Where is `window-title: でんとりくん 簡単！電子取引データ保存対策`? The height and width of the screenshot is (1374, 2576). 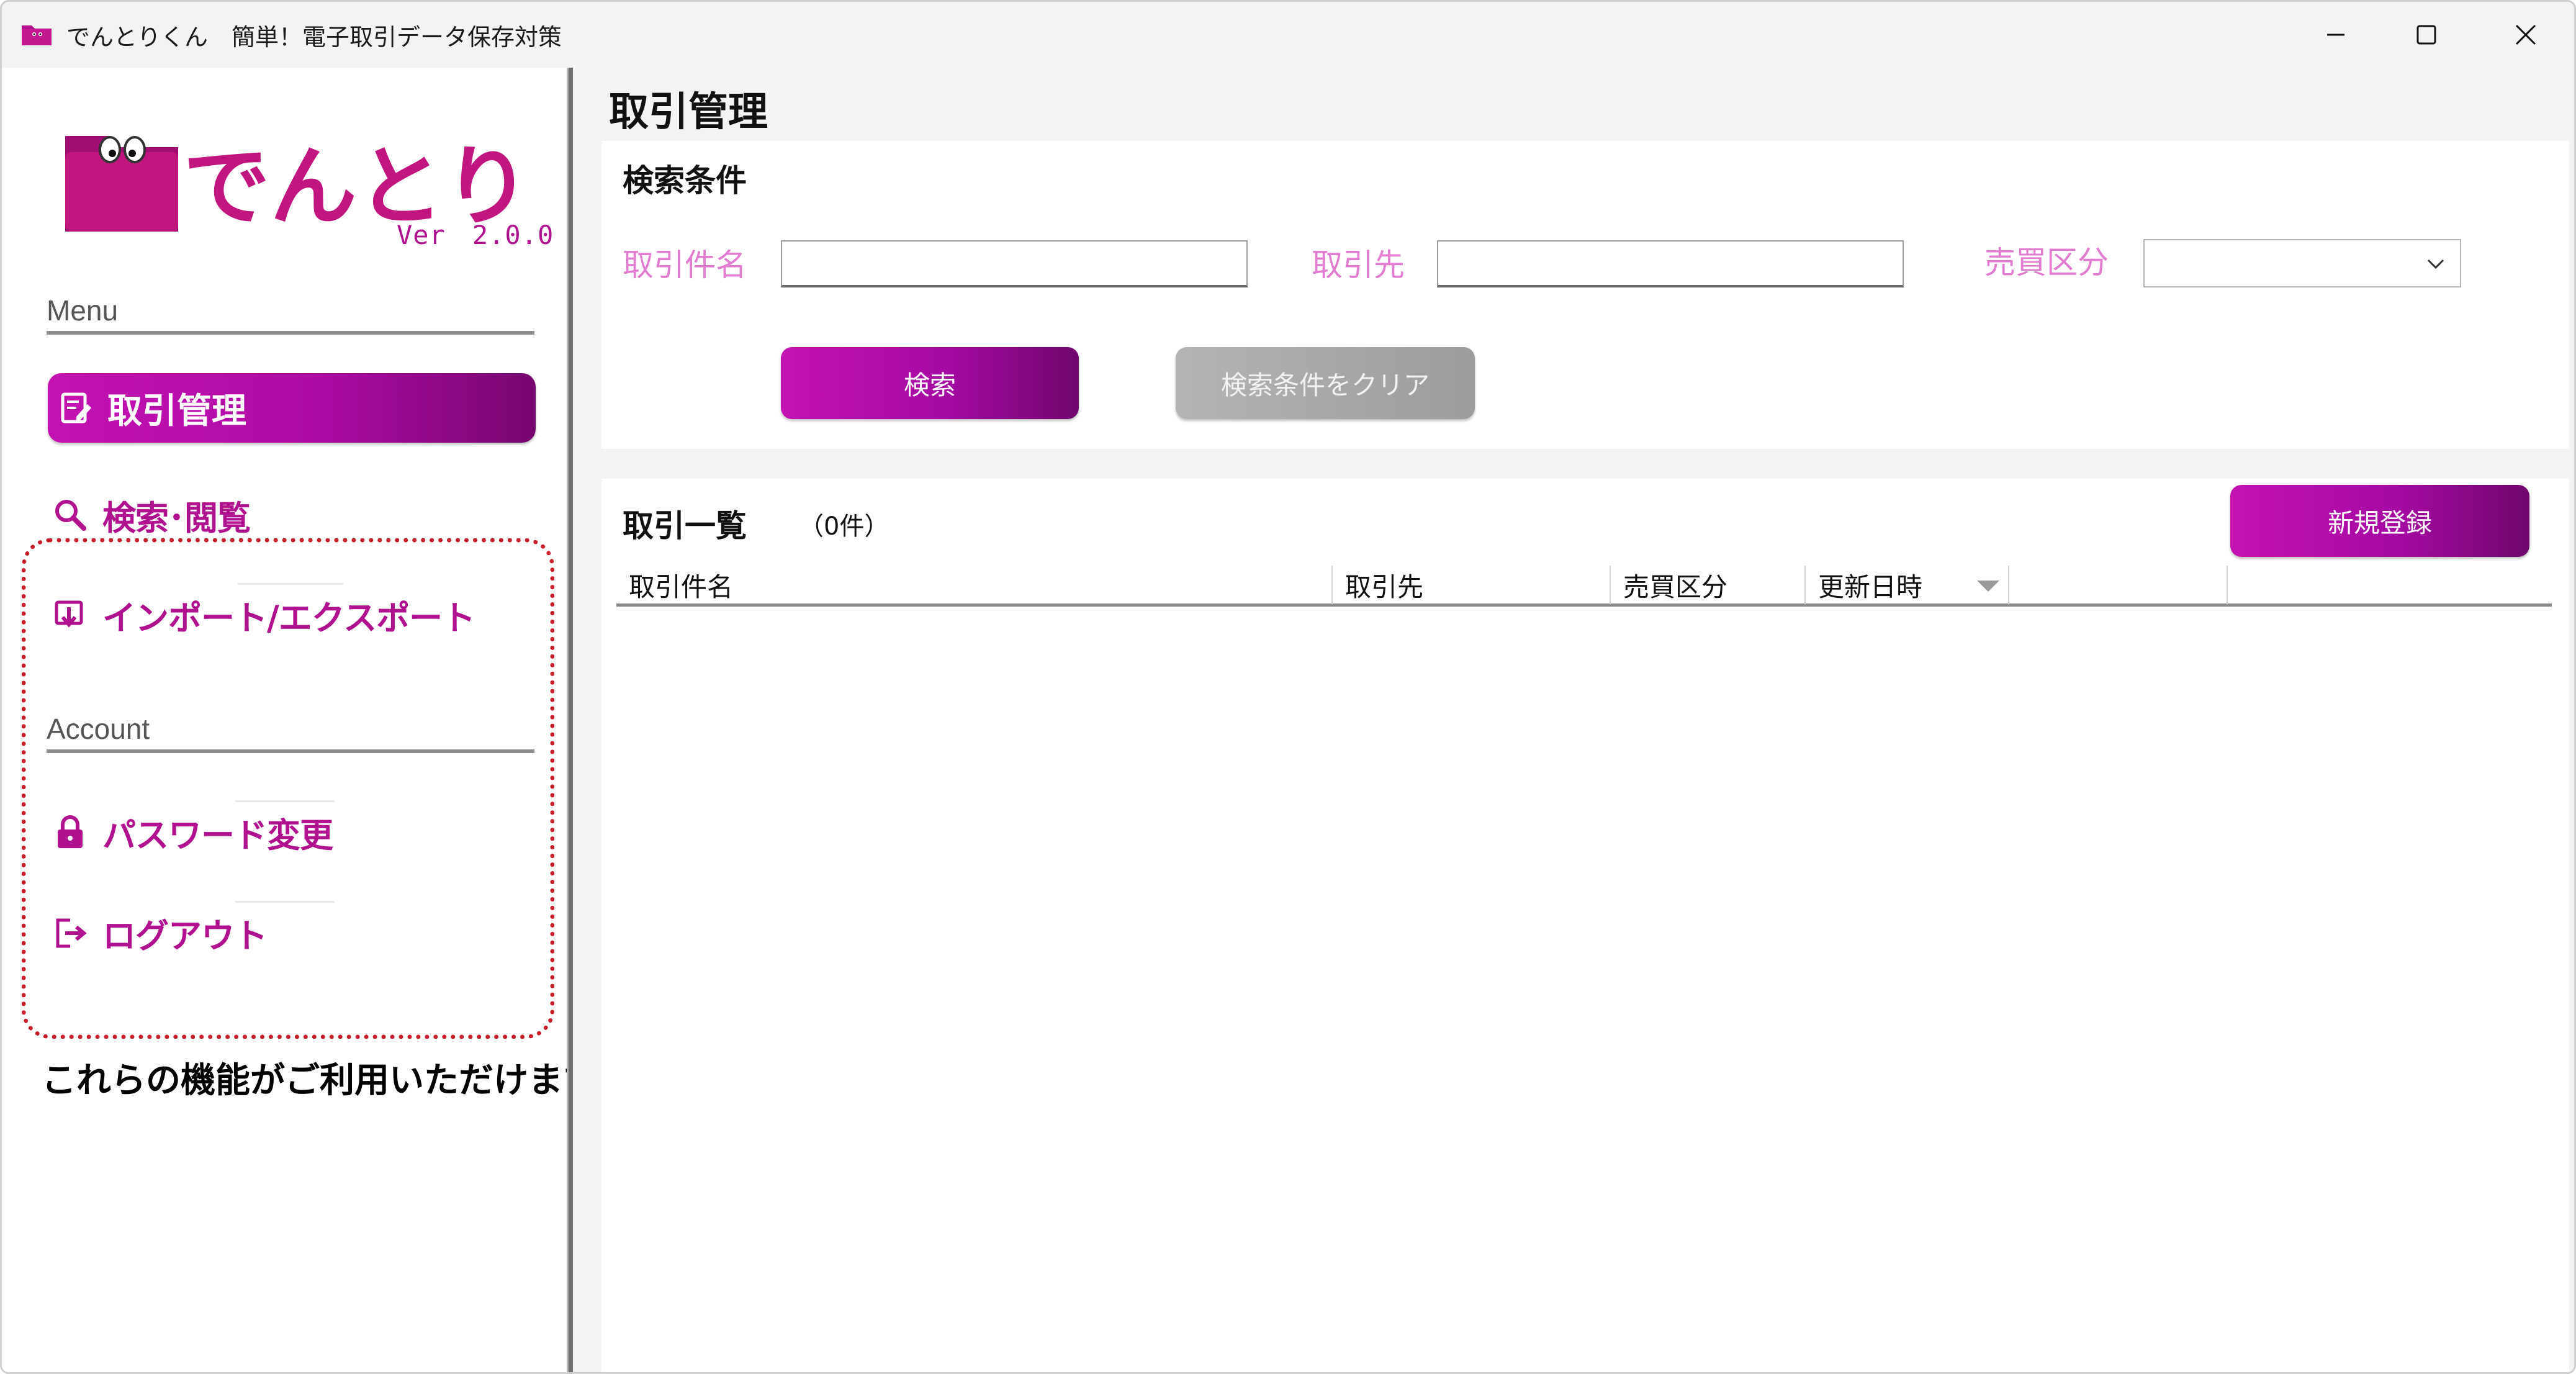 window-title: でんとりくん 簡単！電子取引データ保存対策 is located at coordinates (314, 37).